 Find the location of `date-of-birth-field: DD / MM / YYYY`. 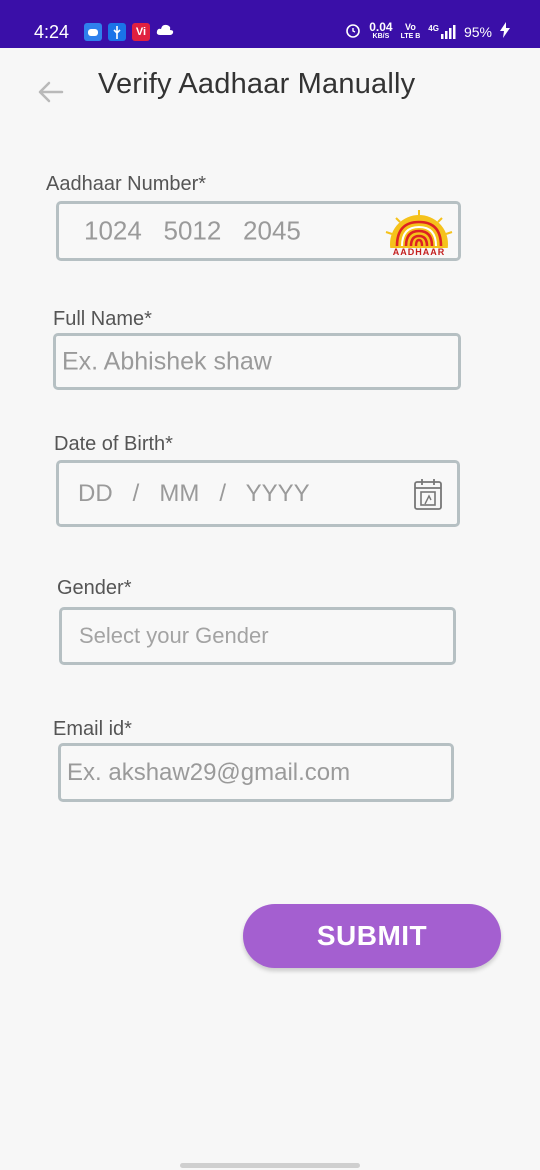

date-of-birth-field: DD / MM / YYYY is located at coordinates (258, 493).